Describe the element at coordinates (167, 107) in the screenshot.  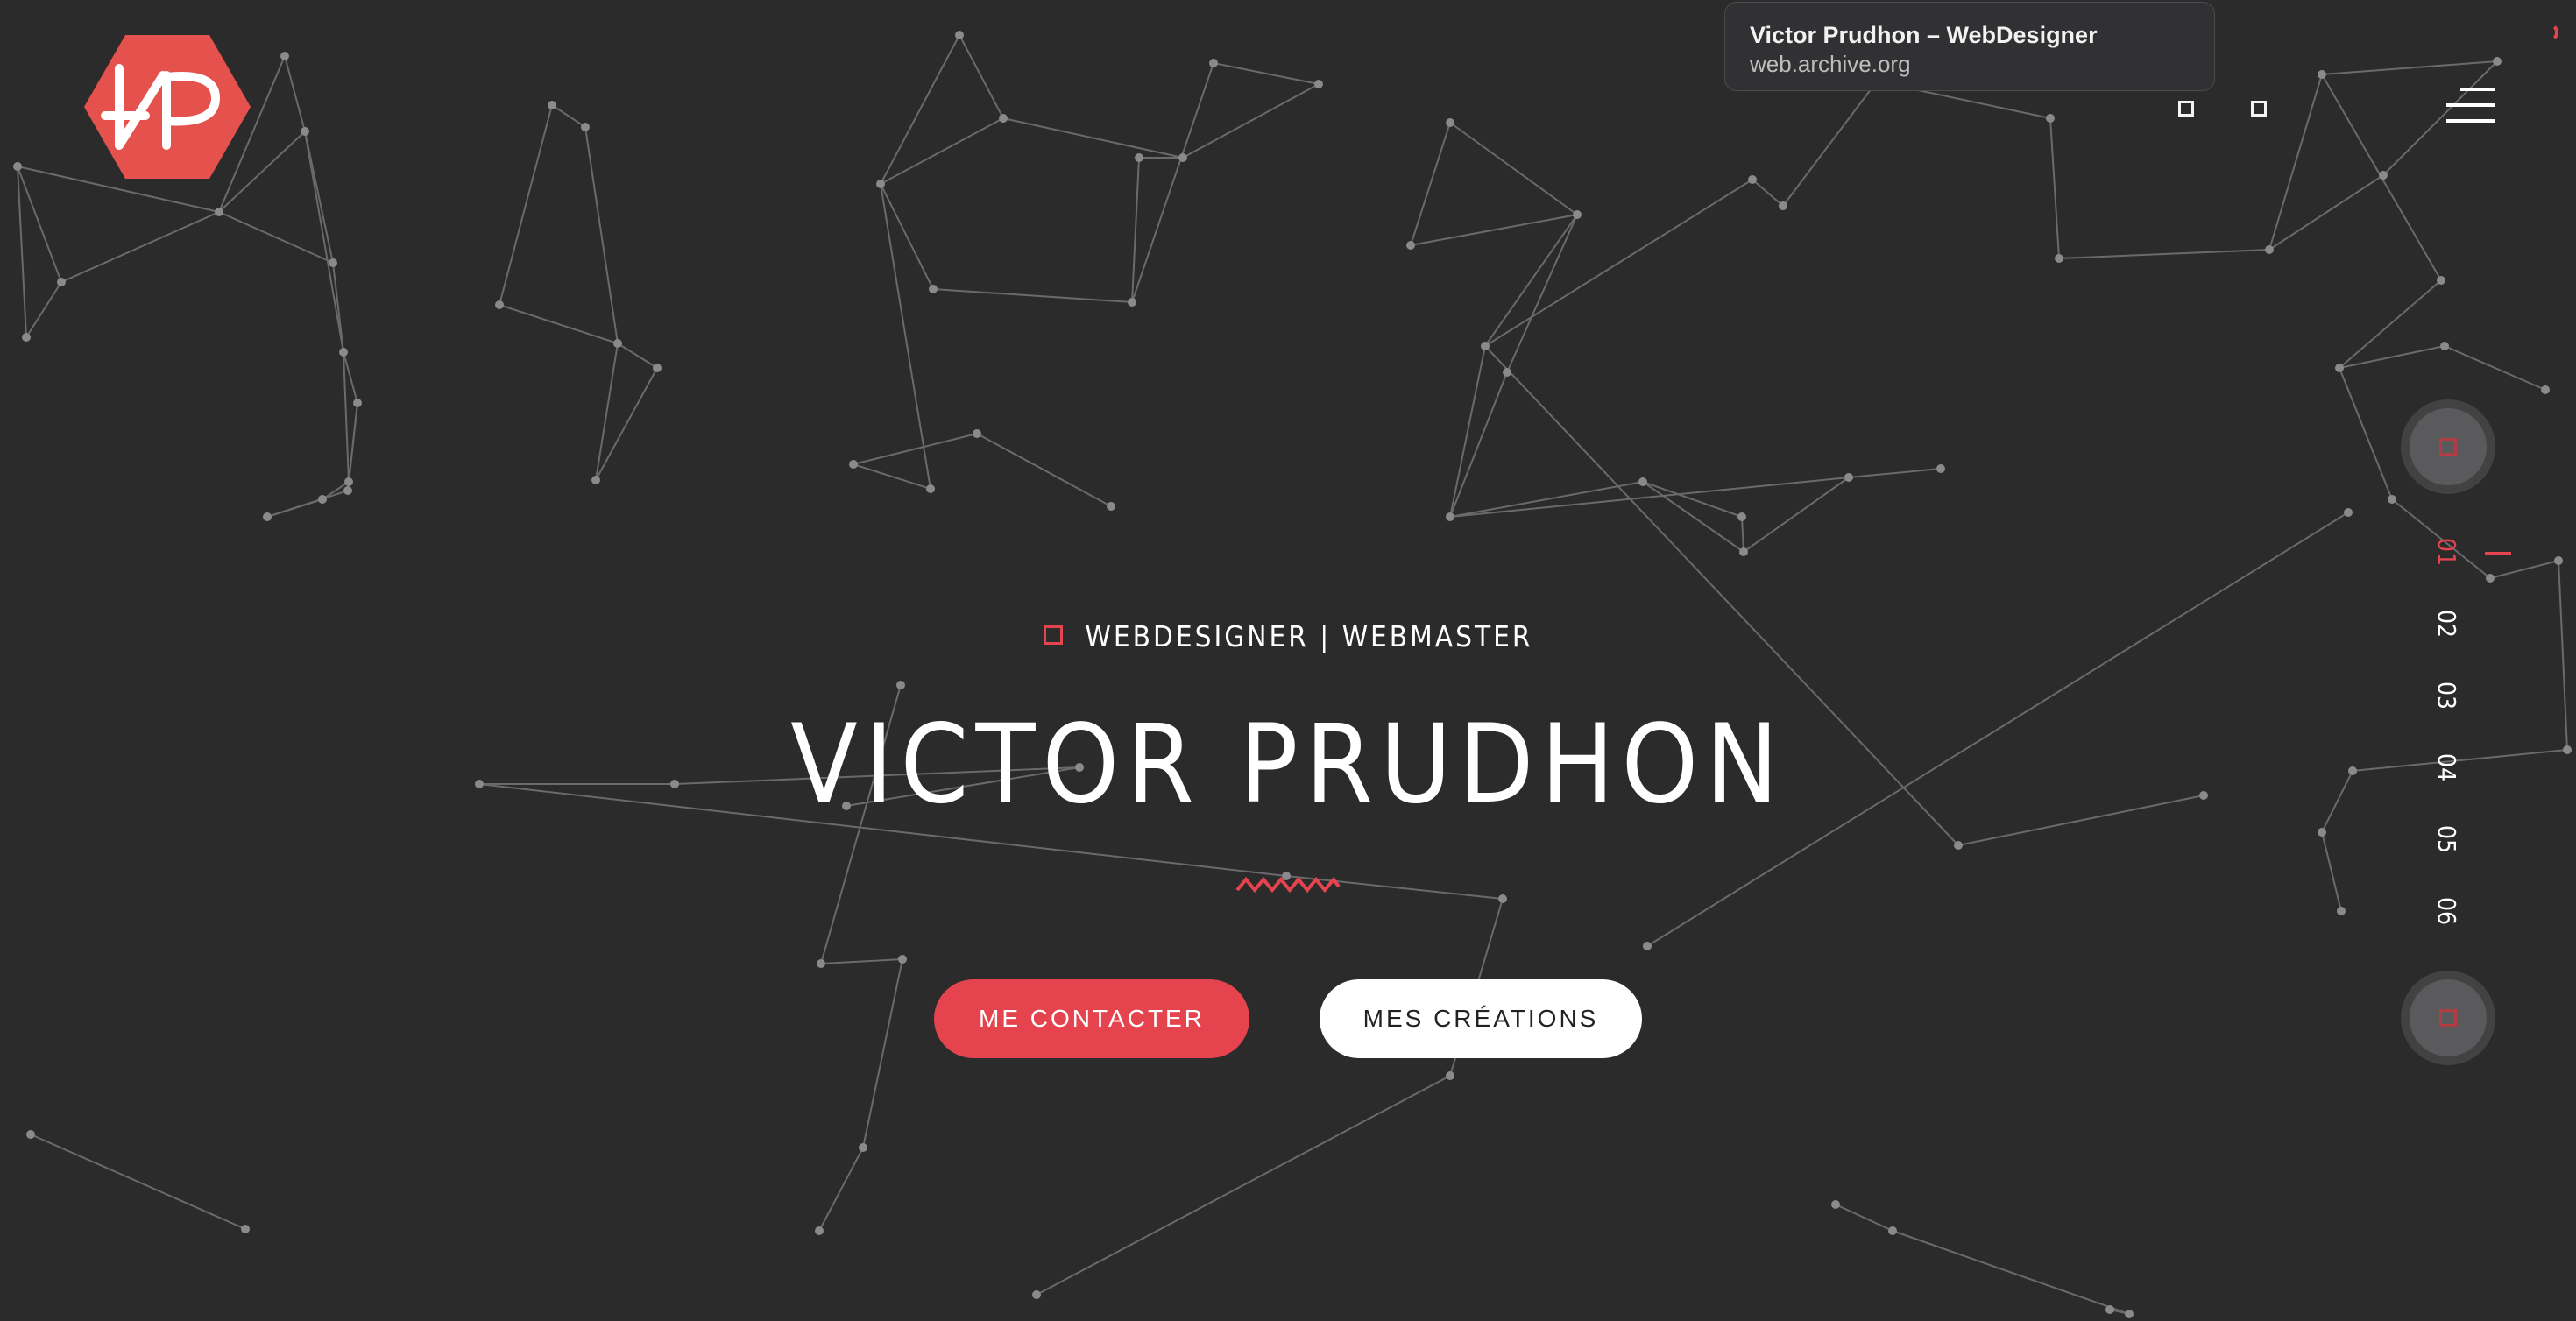
I see `vp-logo-icon` at that location.